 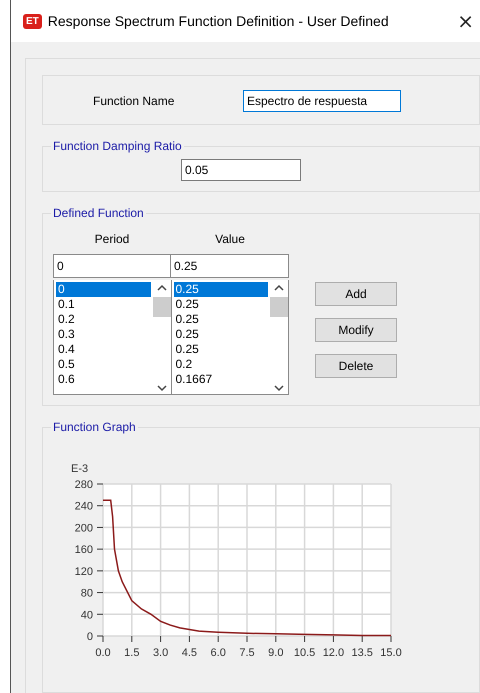 What do you see at coordinates (86, 594) in the screenshot?
I see `y-tick-label: 80` at bounding box center [86, 594].